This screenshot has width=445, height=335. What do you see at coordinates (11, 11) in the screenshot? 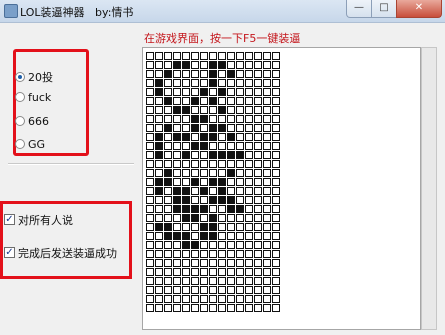
I see `app-icon` at bounding box center [11, 11].